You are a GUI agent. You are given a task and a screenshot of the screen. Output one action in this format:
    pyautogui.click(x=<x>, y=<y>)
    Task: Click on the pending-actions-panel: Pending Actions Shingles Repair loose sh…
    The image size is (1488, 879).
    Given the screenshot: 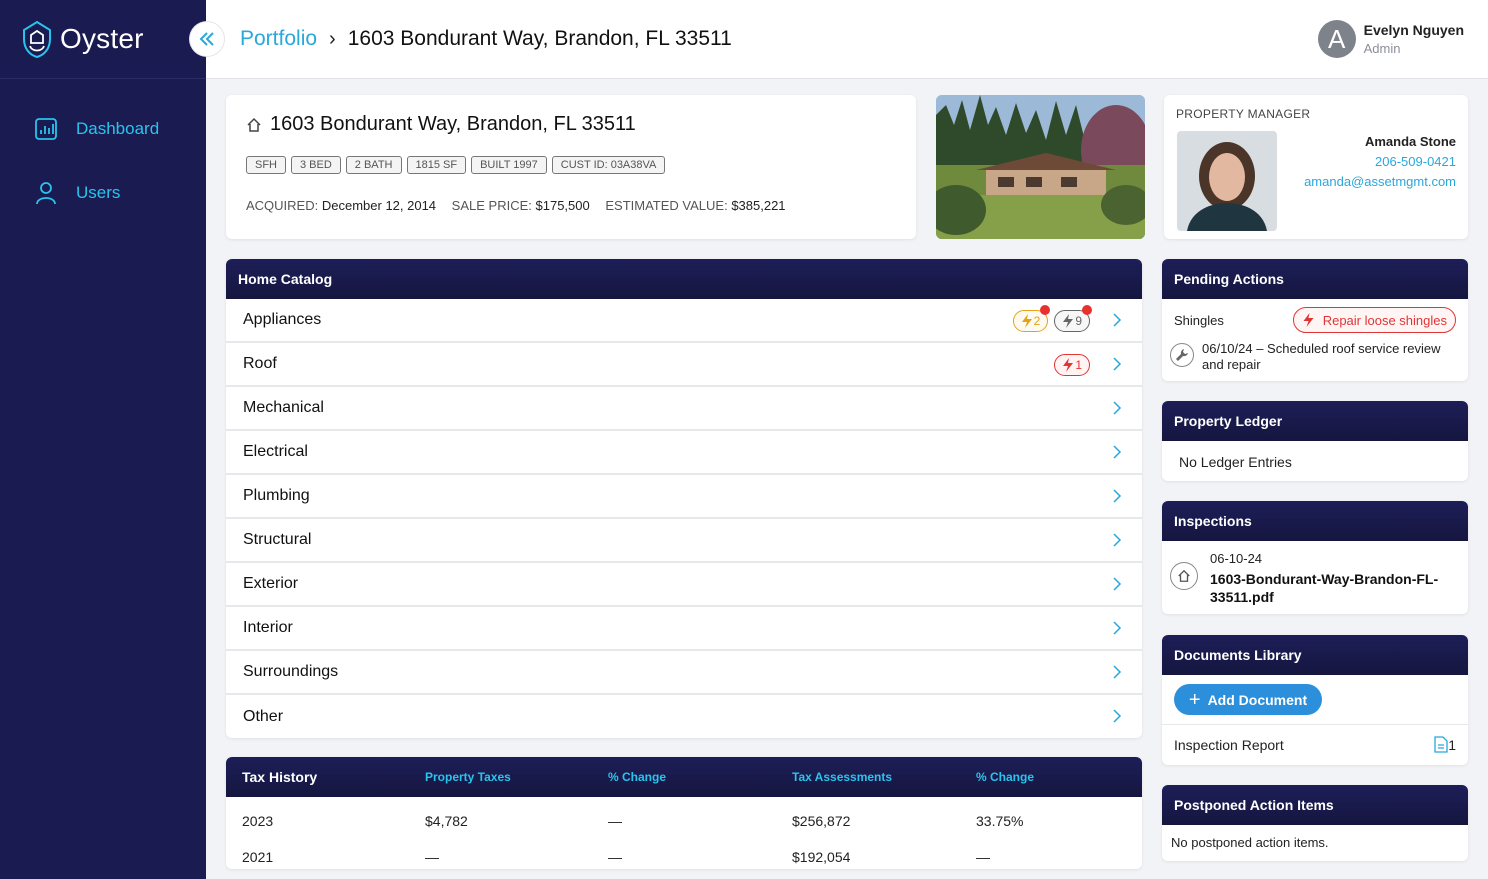 What is the action you would take?
    pyautogui.click(x=1315, y=320)
    